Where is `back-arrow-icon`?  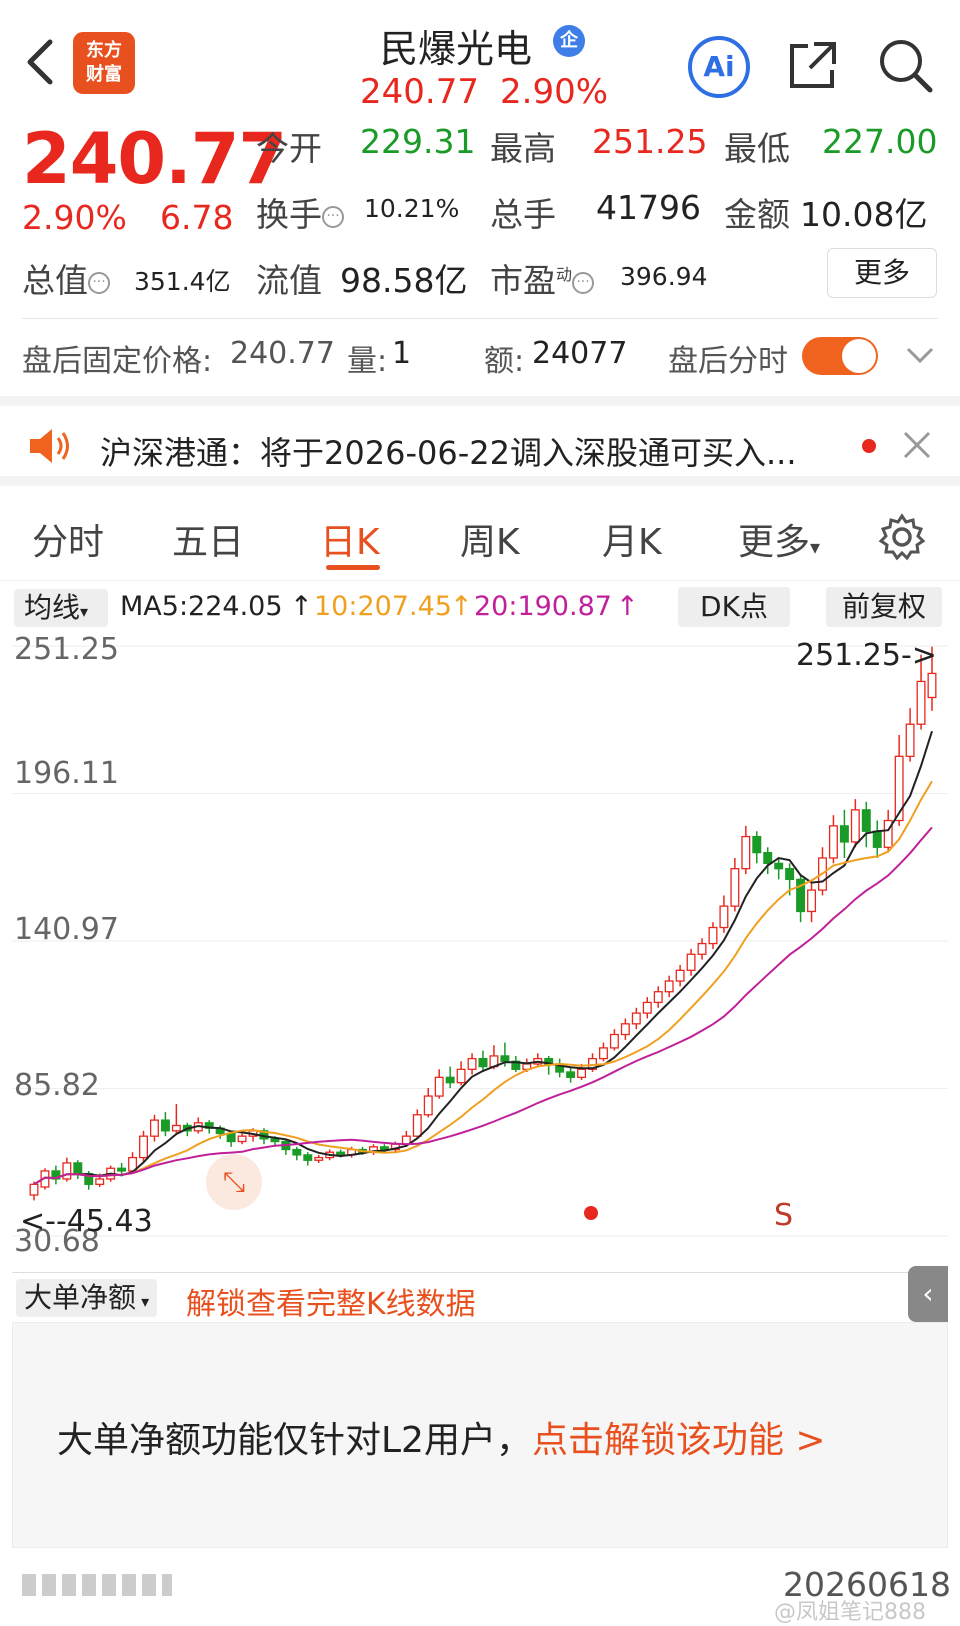 back-arrow-icon is located at coordinates (42, 62).